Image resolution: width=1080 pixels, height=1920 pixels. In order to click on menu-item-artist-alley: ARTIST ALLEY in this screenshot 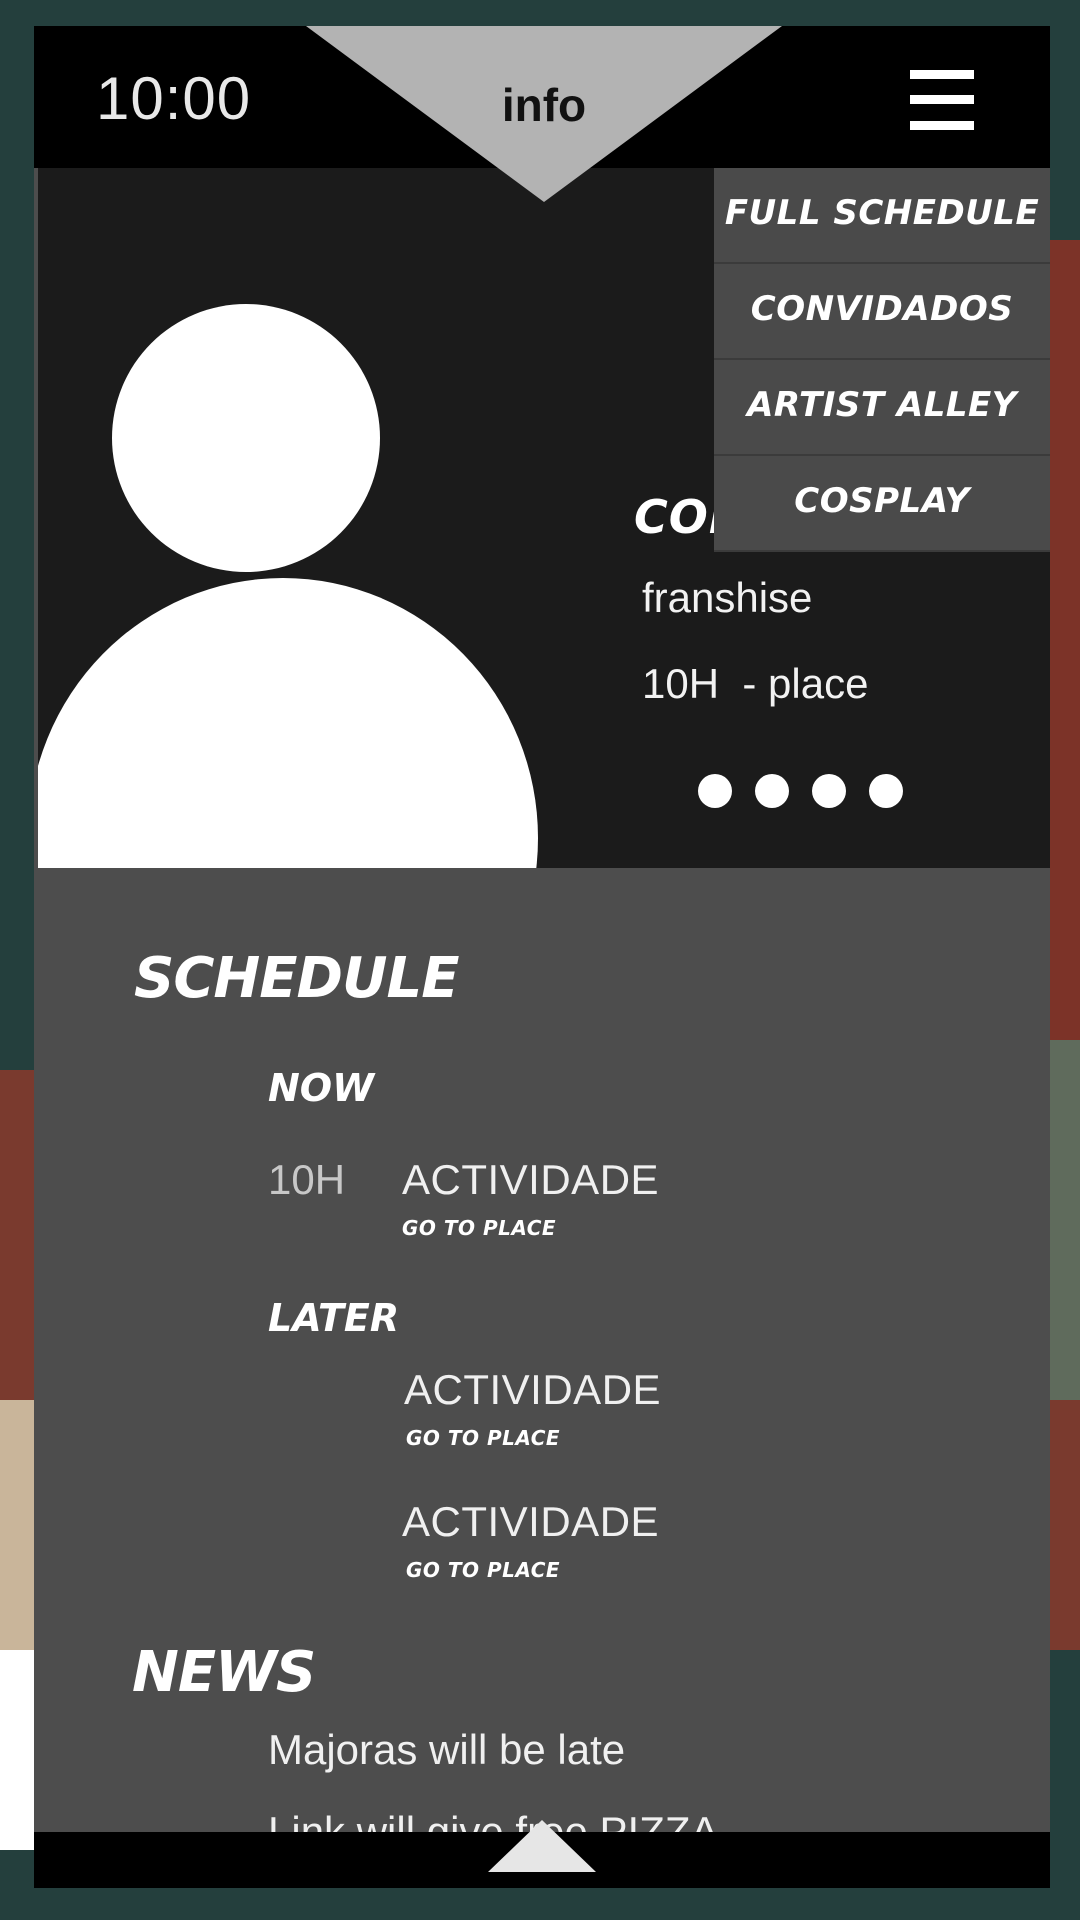, I will do `click(882, 408)`.